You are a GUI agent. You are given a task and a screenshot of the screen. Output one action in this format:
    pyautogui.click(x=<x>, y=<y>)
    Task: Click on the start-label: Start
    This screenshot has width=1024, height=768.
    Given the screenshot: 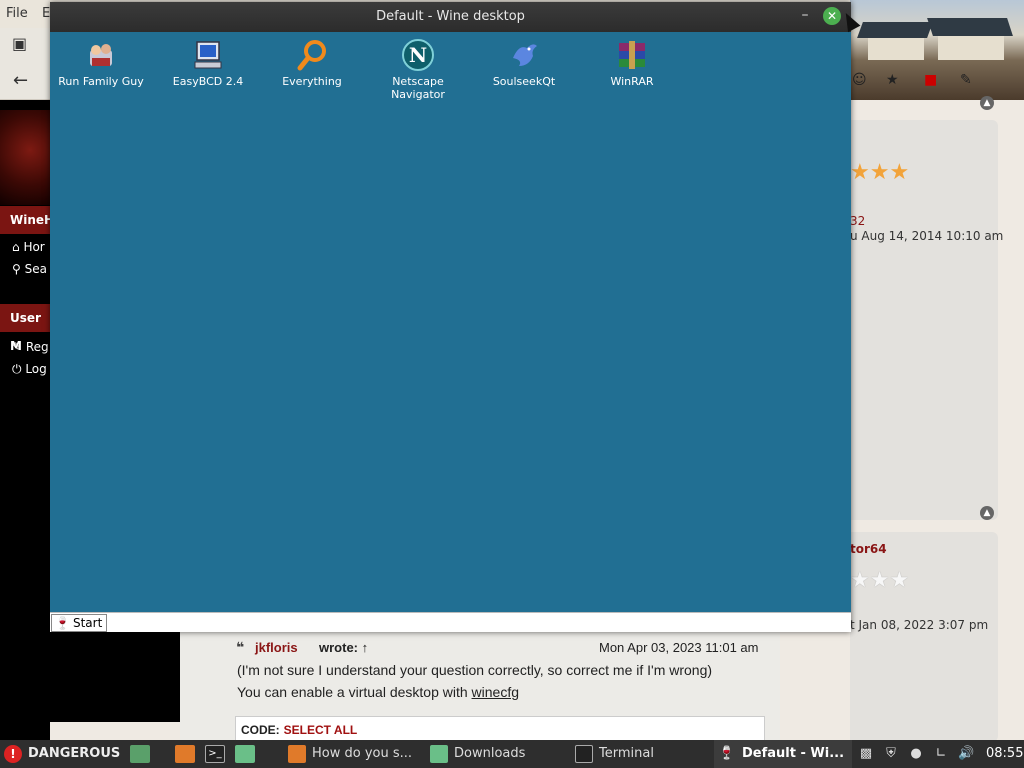 What is the action you would take?
    pyautogui.click(x=87, y=623)
    